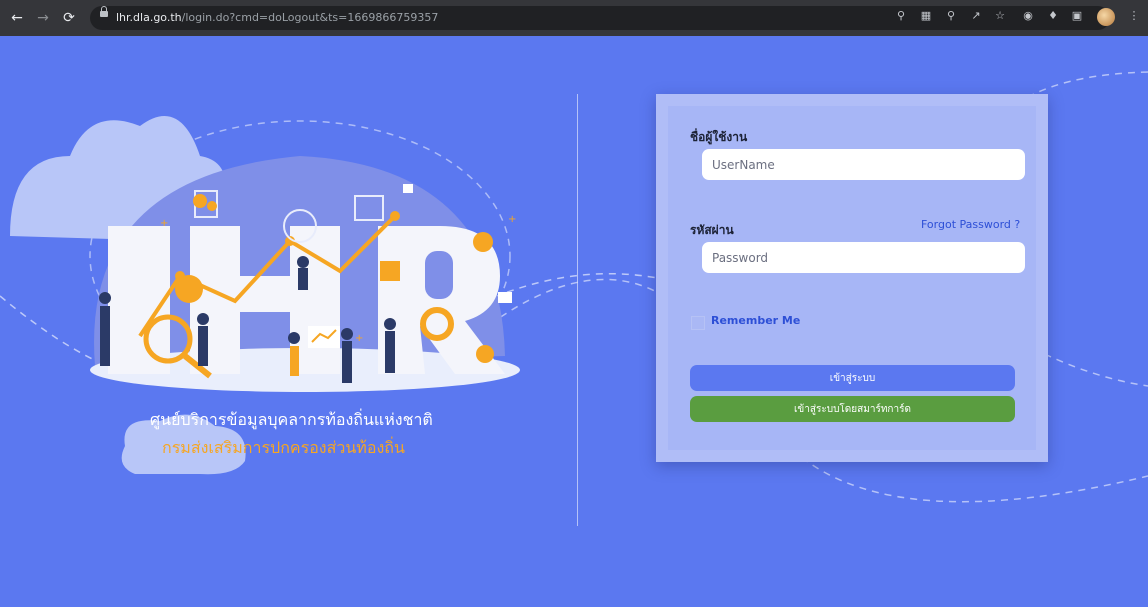 Image resolution: width=1148 pixels, height=607 pixels. I want to click on username-input, so click(863, 164).